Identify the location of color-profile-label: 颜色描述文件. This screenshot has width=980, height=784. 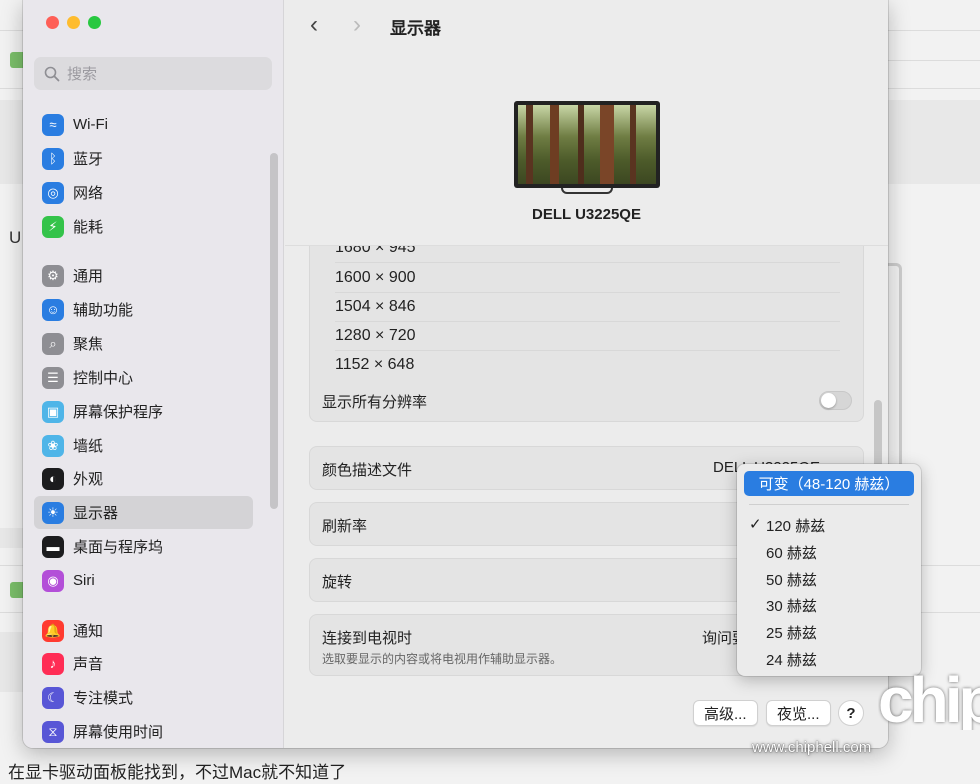
(367, 470).